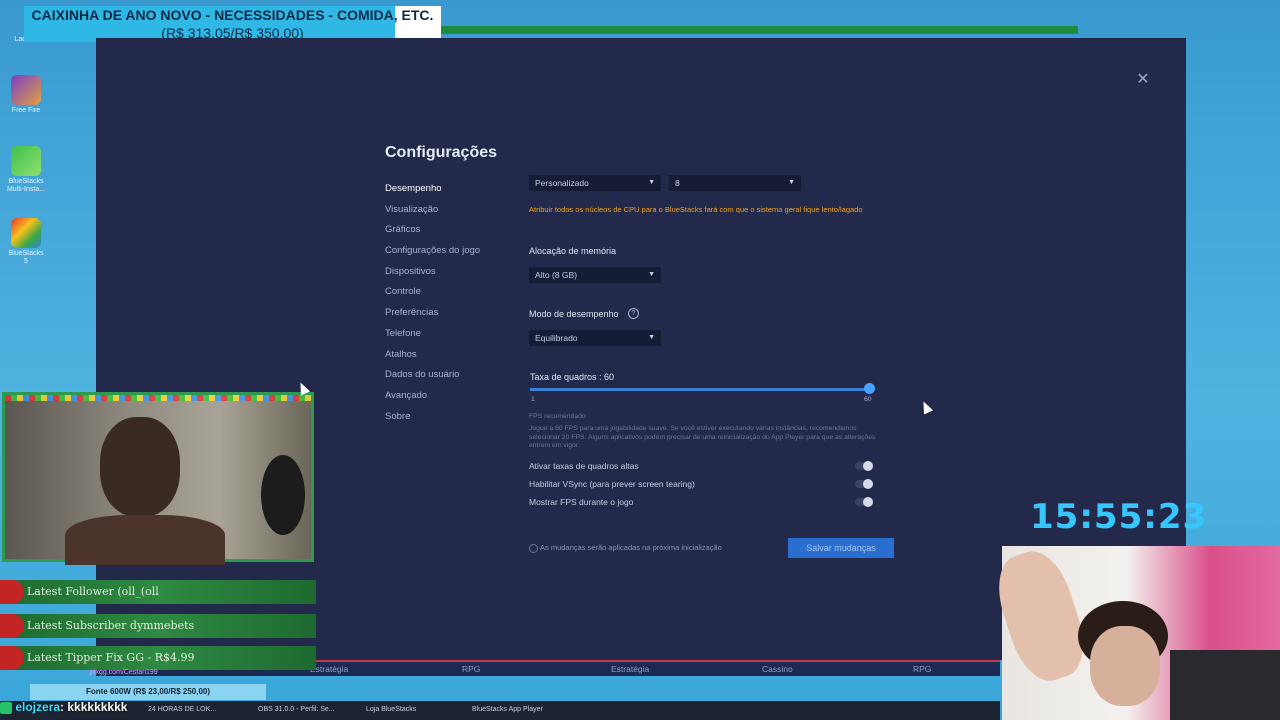 This screenshot has width=1280, height=720. I want to click on toggle-label-high-fps: Ativar taxas de quadros altas, so click(584, 466).